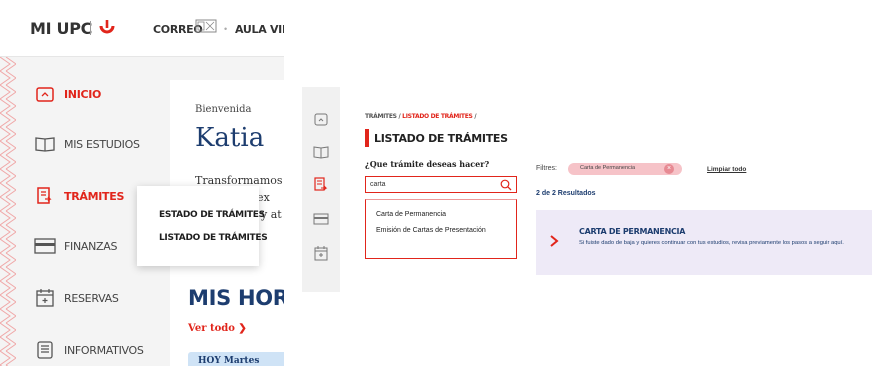  Describe the element at coordinates (91, 246) in the screenshot. I see `sidebar-item-label: FINANZAS` at that location.